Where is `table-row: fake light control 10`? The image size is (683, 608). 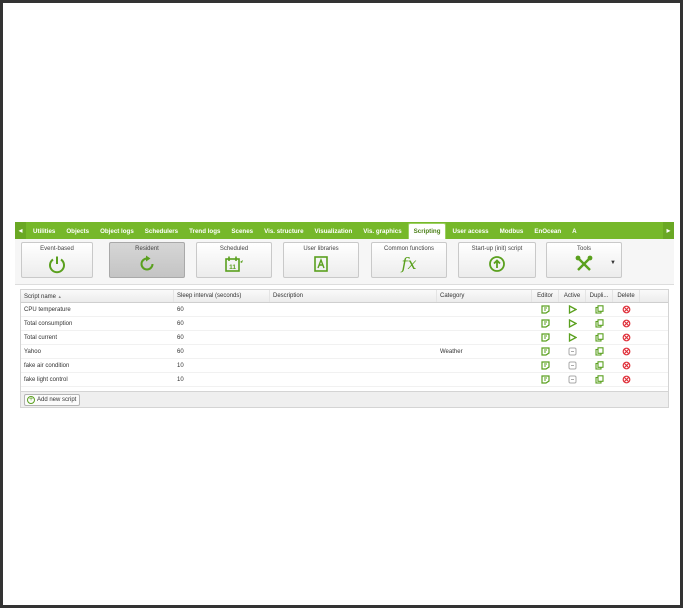
table-row: fake light control 10 is located at coordinates (344, 380).